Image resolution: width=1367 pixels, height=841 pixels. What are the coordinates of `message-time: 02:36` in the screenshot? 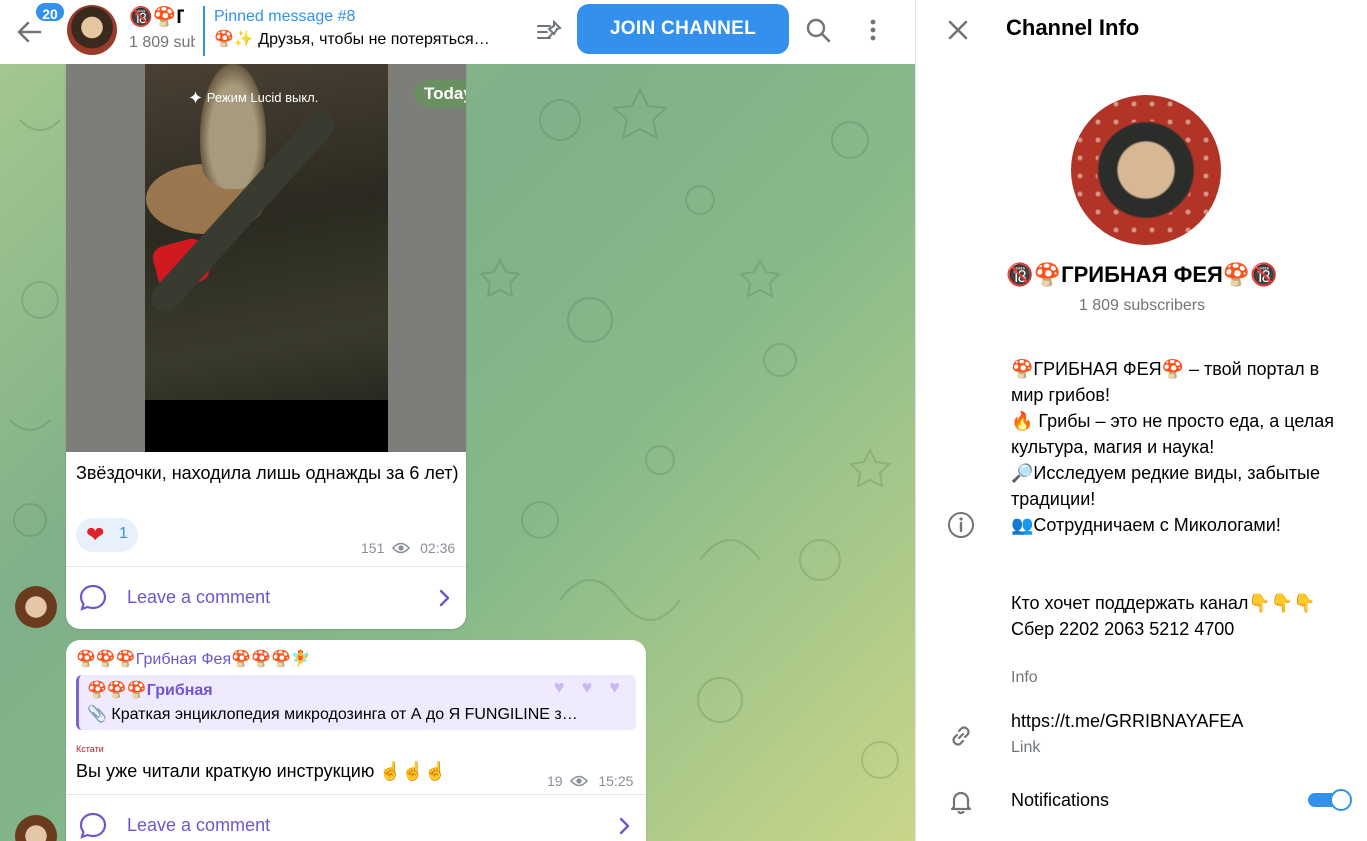 It's located at (438, 548).